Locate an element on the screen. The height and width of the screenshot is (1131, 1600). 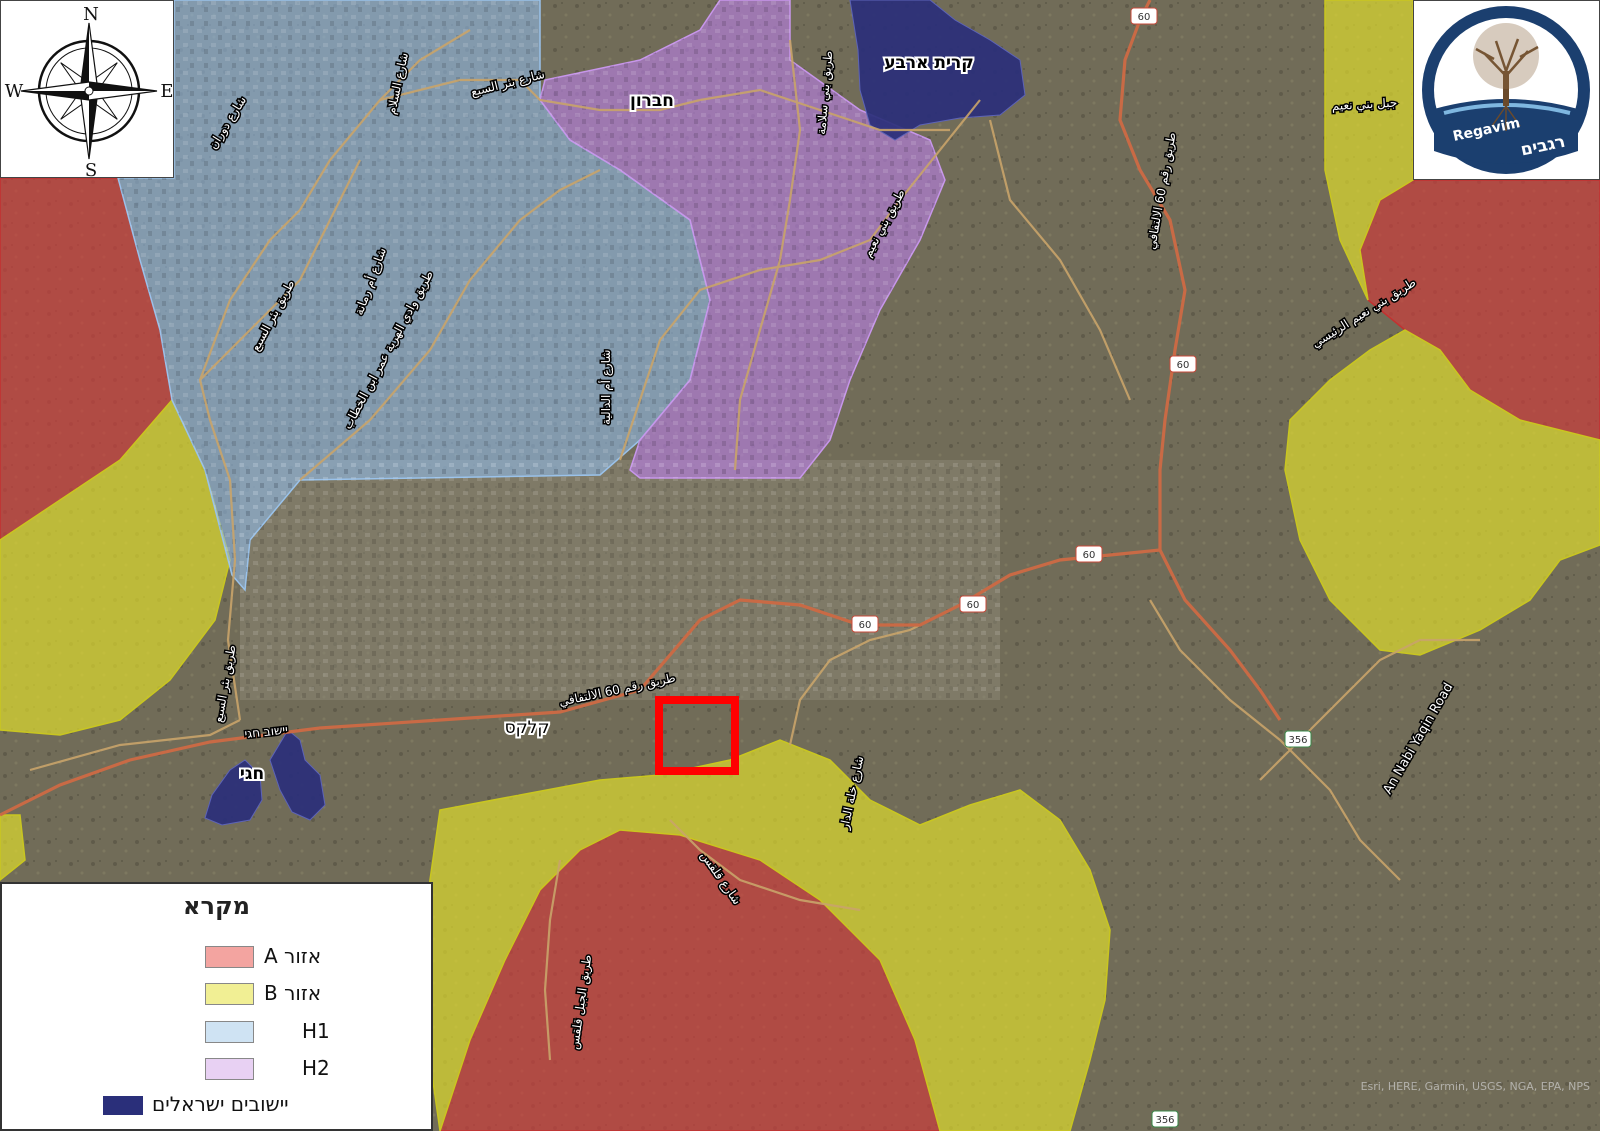
legend-title: מקרא is located at coordinates (216, 906).